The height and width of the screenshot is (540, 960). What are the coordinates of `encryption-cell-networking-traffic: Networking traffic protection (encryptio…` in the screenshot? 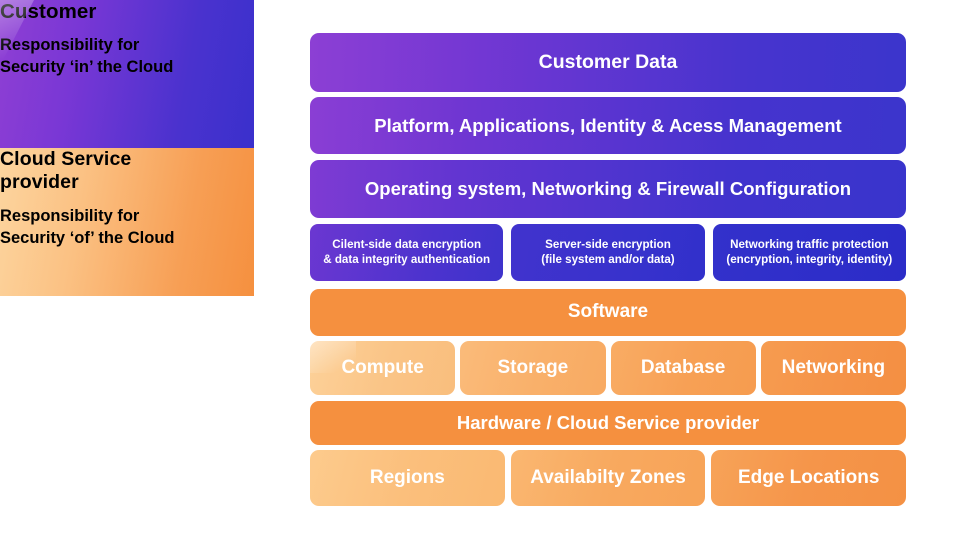 It's located at (809, 252).